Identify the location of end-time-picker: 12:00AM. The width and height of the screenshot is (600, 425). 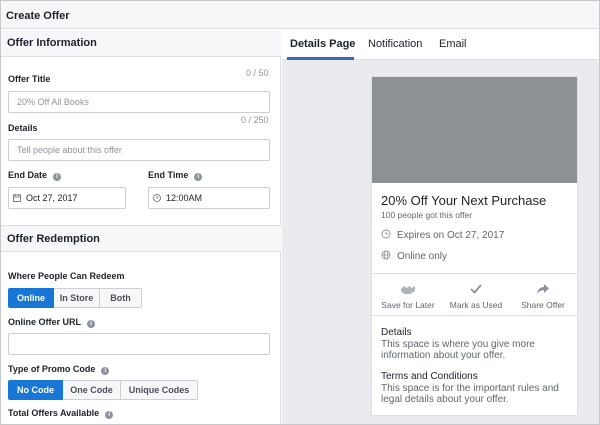
(209, 198).